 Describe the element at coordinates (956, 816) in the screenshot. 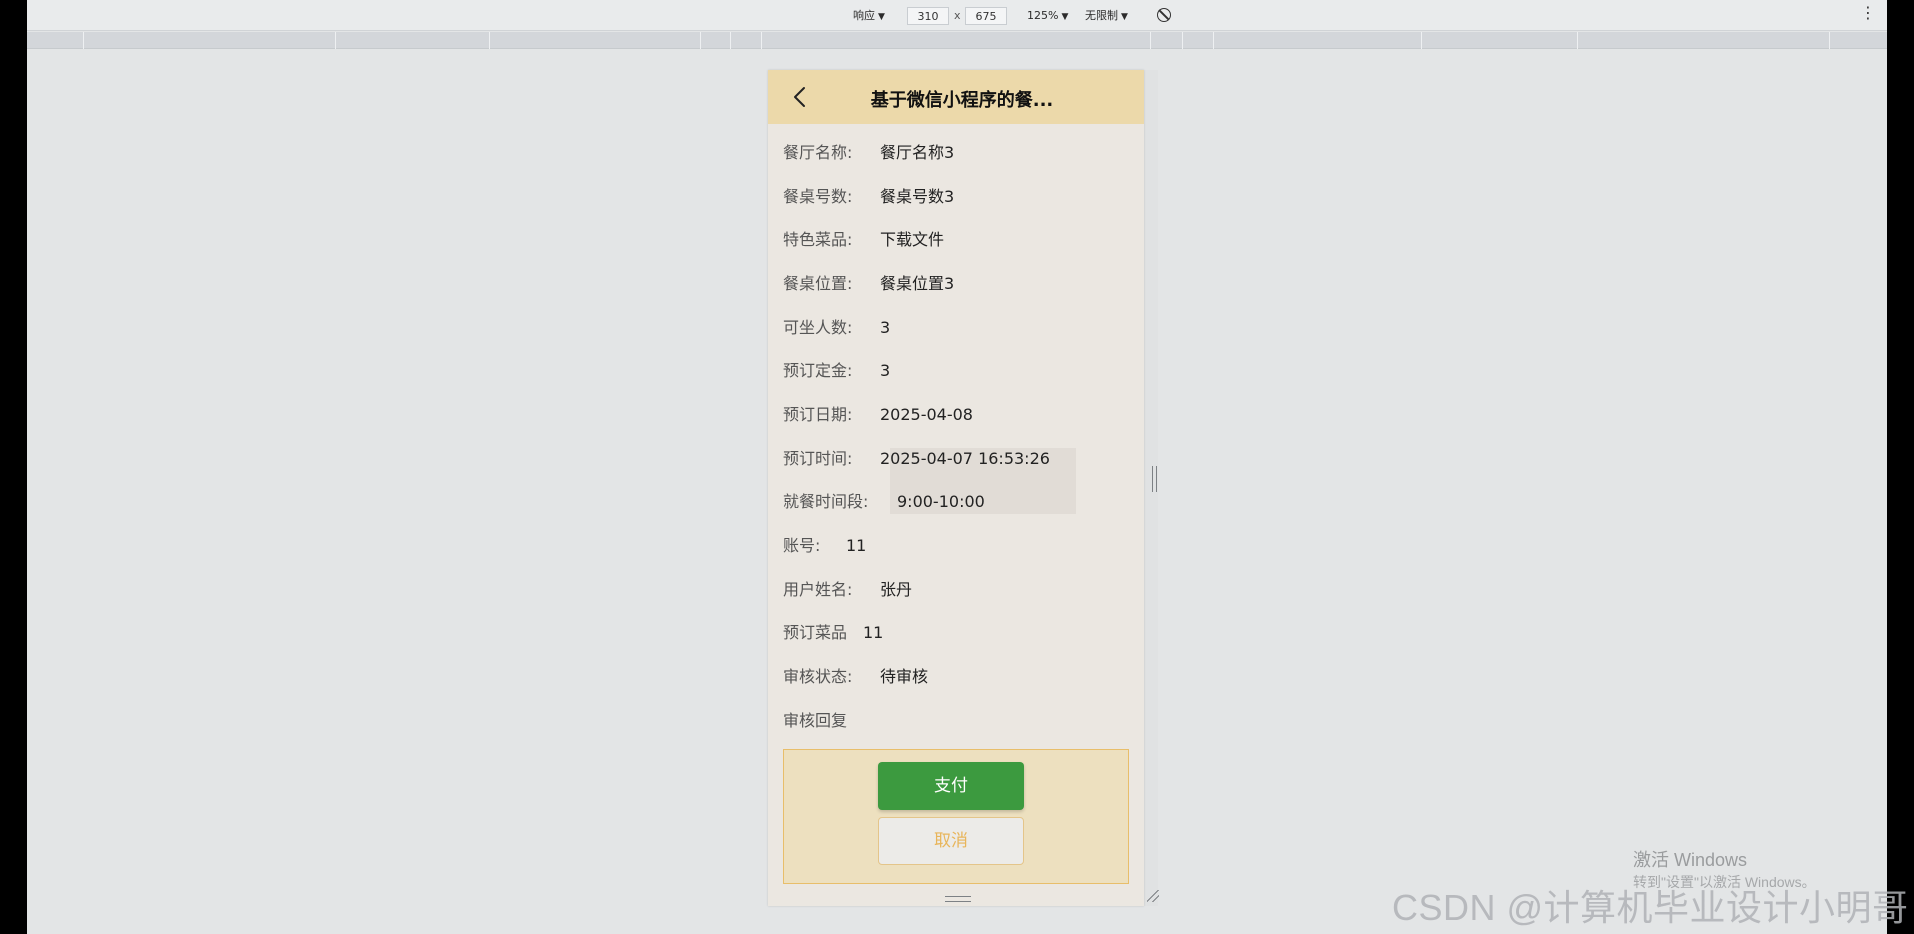

I see `action-panel: 支付 取消` at that location.